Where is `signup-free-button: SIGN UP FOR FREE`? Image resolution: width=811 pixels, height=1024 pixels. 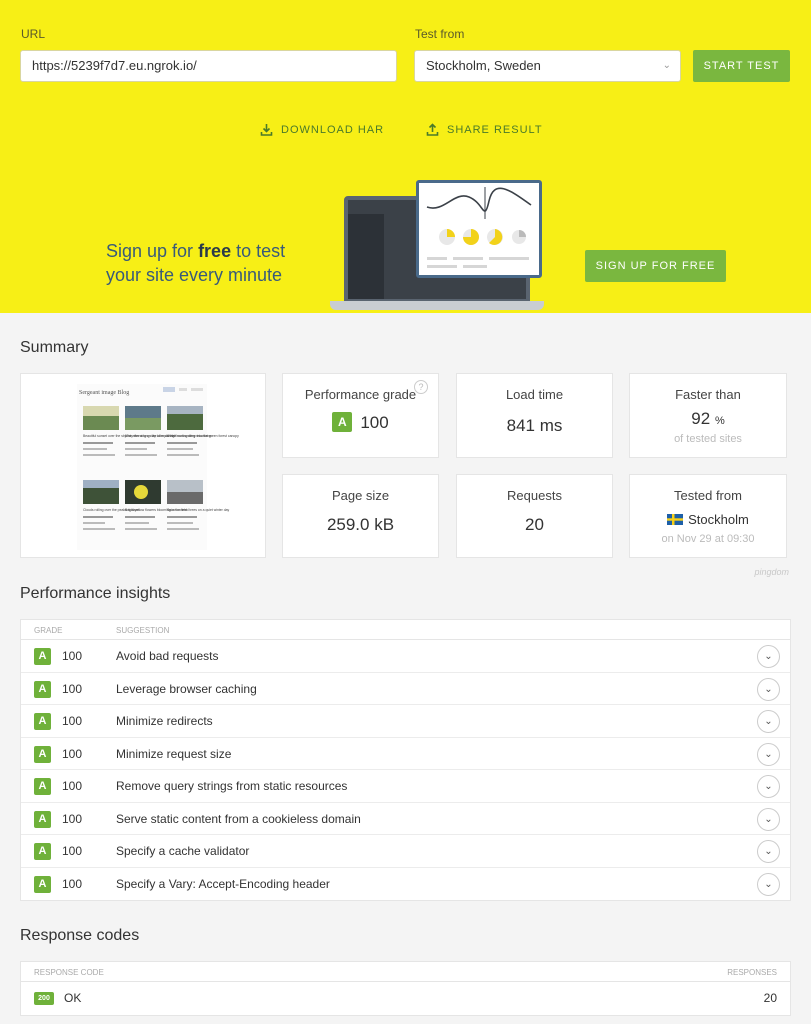 signup-free-button: SIGN UP FOR FREE is located at coordinates (655, 266).